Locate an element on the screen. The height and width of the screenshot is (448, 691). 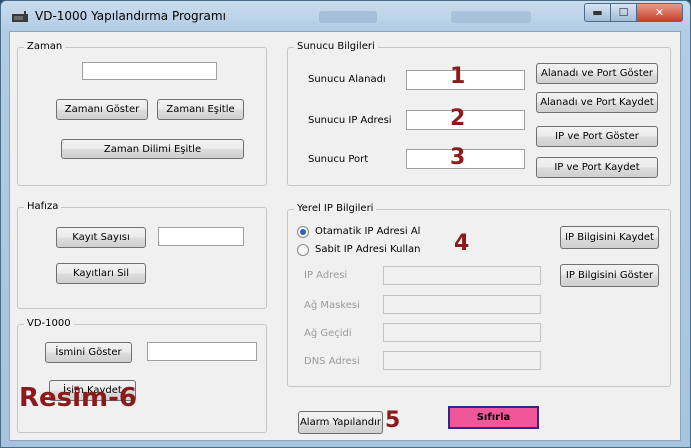
minimize-icon: ▬ is located at coordinates (597, 12).